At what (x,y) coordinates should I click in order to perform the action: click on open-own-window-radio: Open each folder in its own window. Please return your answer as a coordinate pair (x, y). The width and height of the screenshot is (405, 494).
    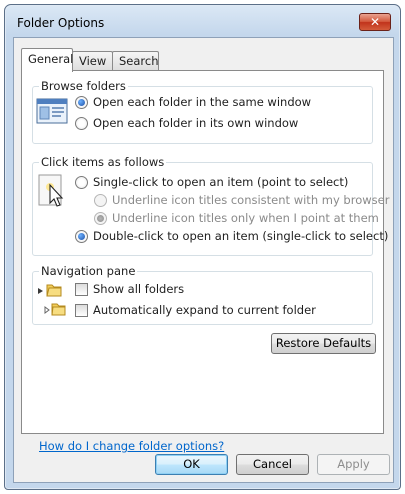
    Looking at the image, I should click on (186, 123).